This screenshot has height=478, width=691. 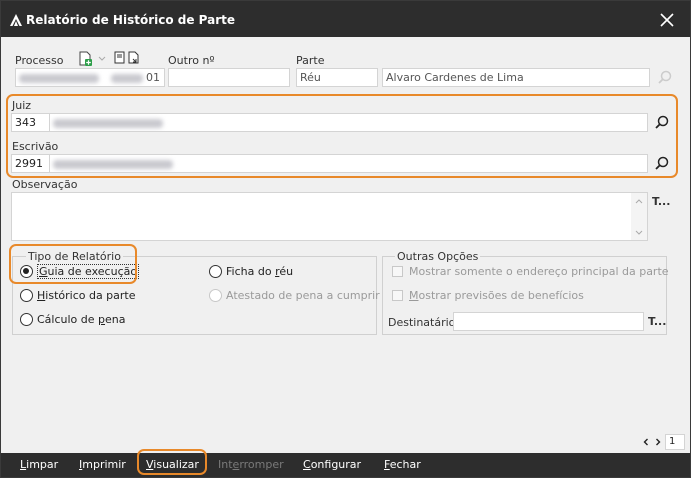 I want to click on observacao-label: Observação, so click(x=45, y=184).